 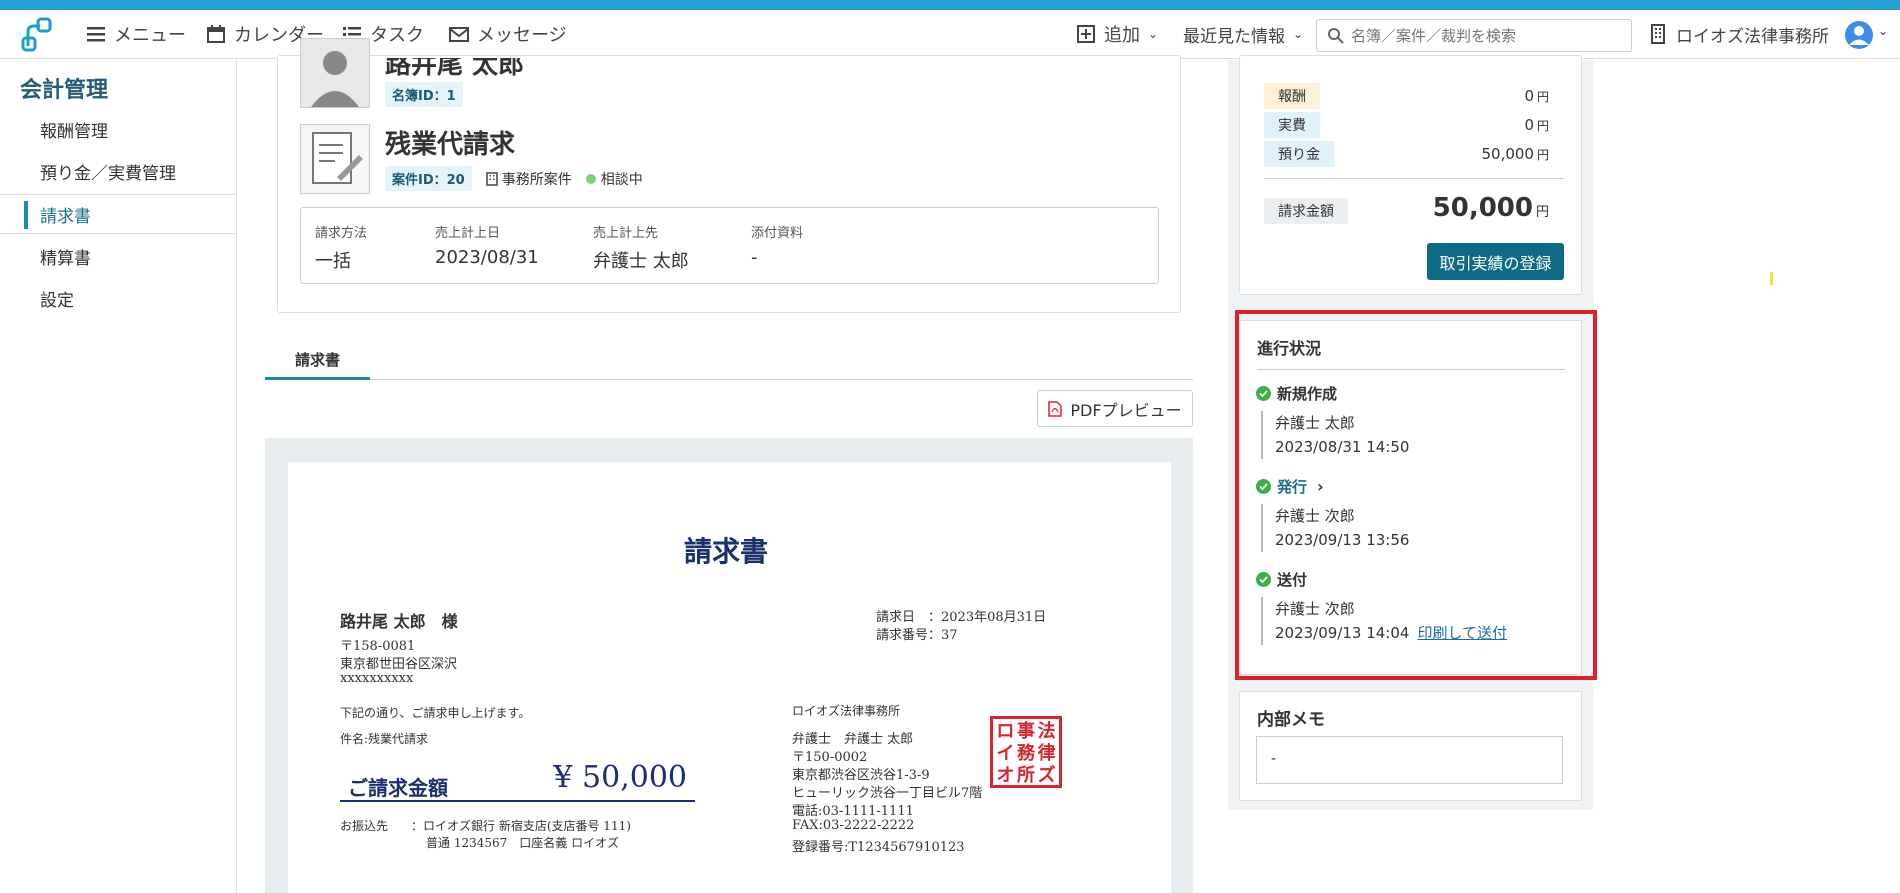 What do you see at coordinates (64, 90) in the screenshot?
I see `sidebar-title: 会計管理` at bounding box center [64, 90].